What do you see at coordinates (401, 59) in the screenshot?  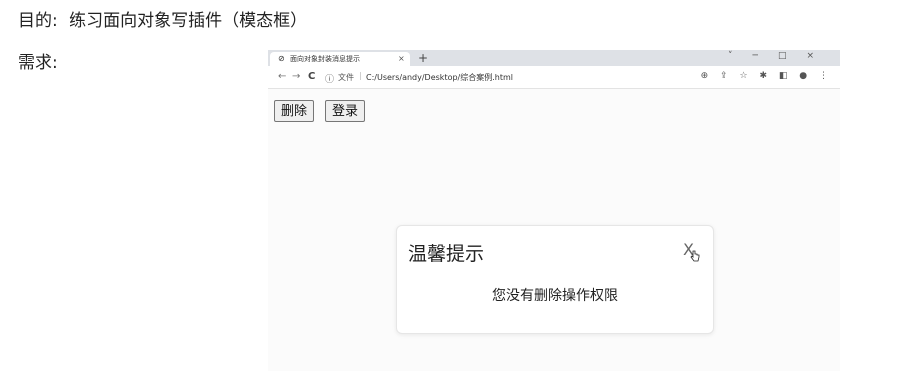 I see `tab-close-button: ×` at bounding box center [401, 59].